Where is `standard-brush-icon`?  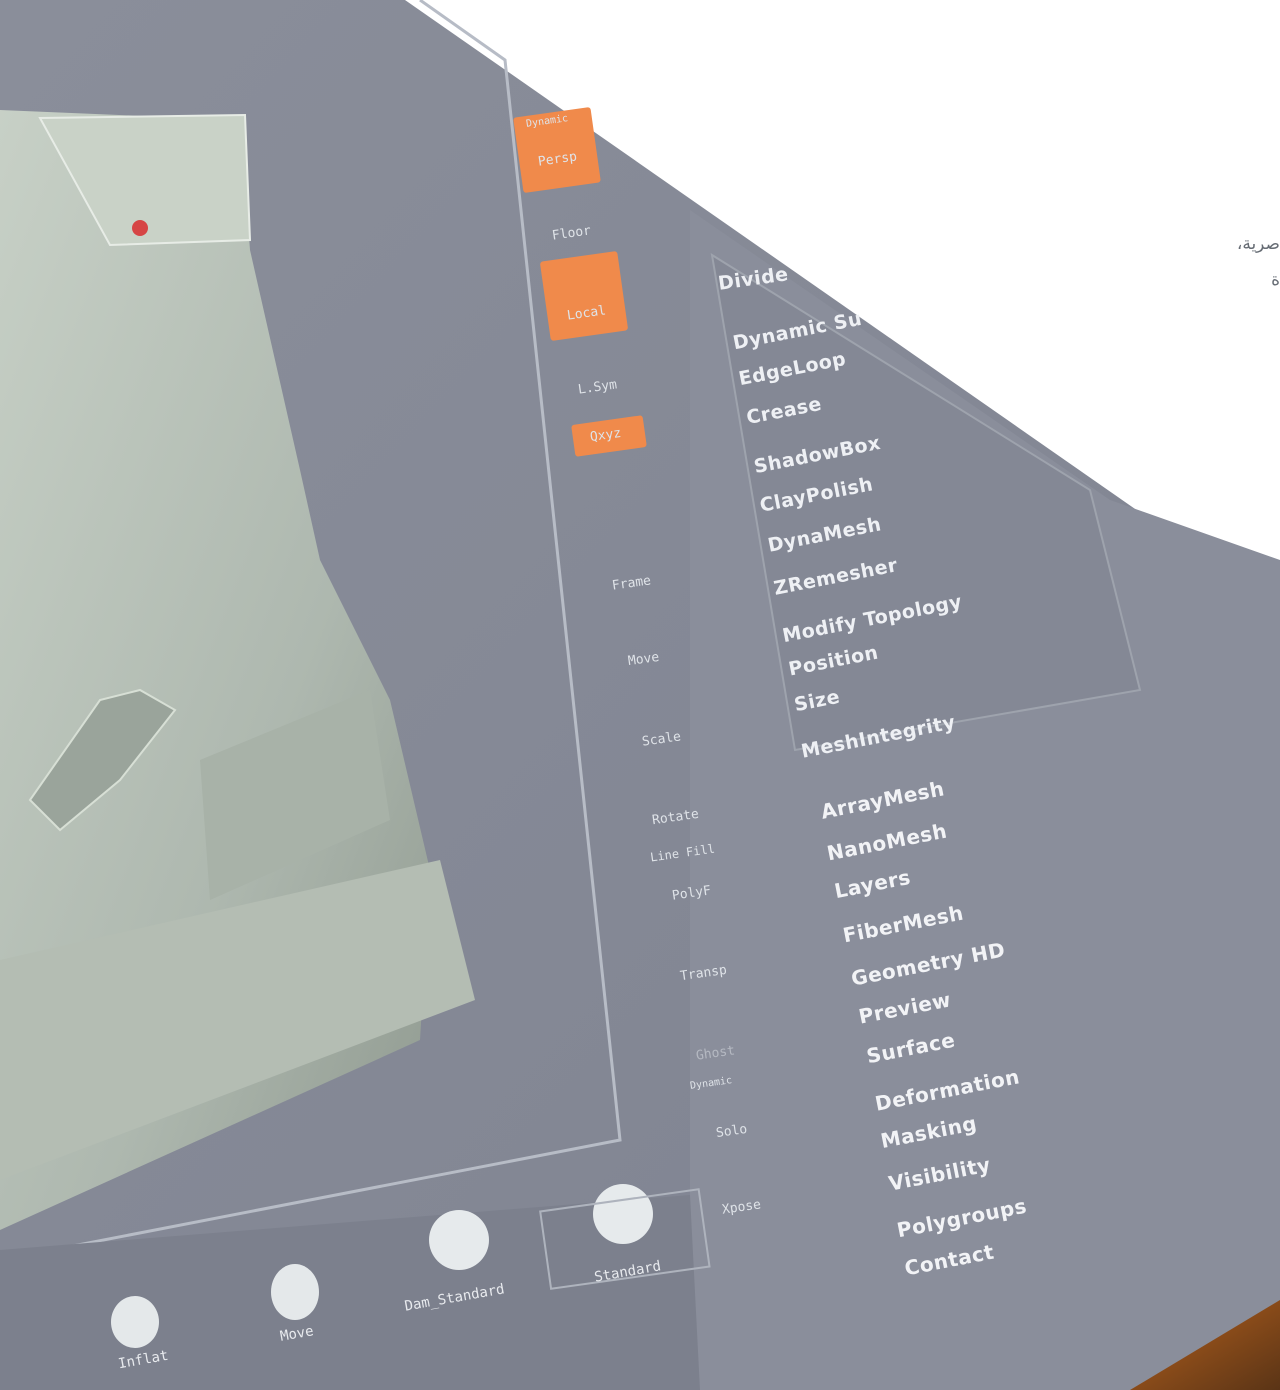
standard-brush-icon is located at coordinates (623, 1214).